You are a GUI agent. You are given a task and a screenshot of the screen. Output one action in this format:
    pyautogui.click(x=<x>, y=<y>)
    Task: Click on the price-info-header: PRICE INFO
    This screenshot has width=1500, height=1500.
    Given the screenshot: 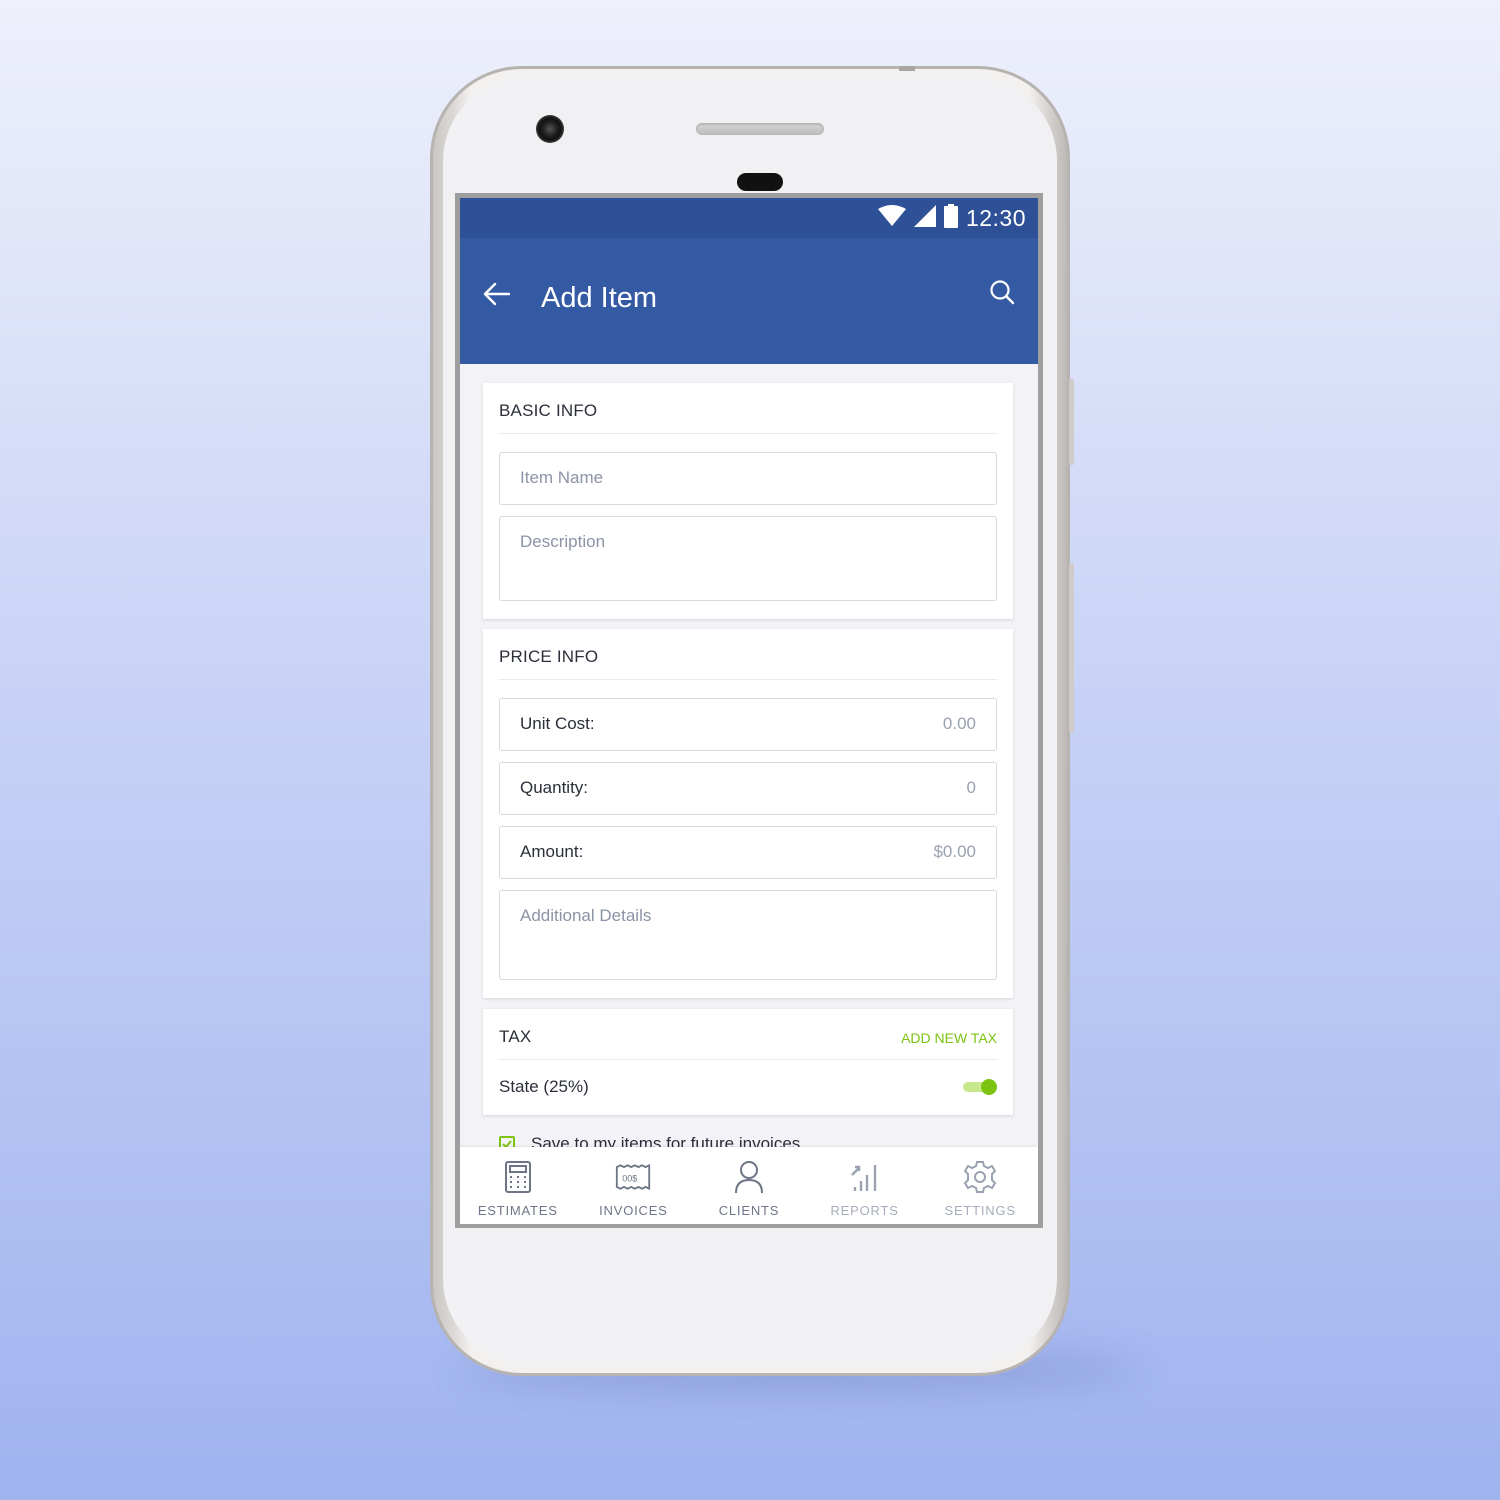 What is the action you would take?
    pyautogui.click(x=748, y=654)
    